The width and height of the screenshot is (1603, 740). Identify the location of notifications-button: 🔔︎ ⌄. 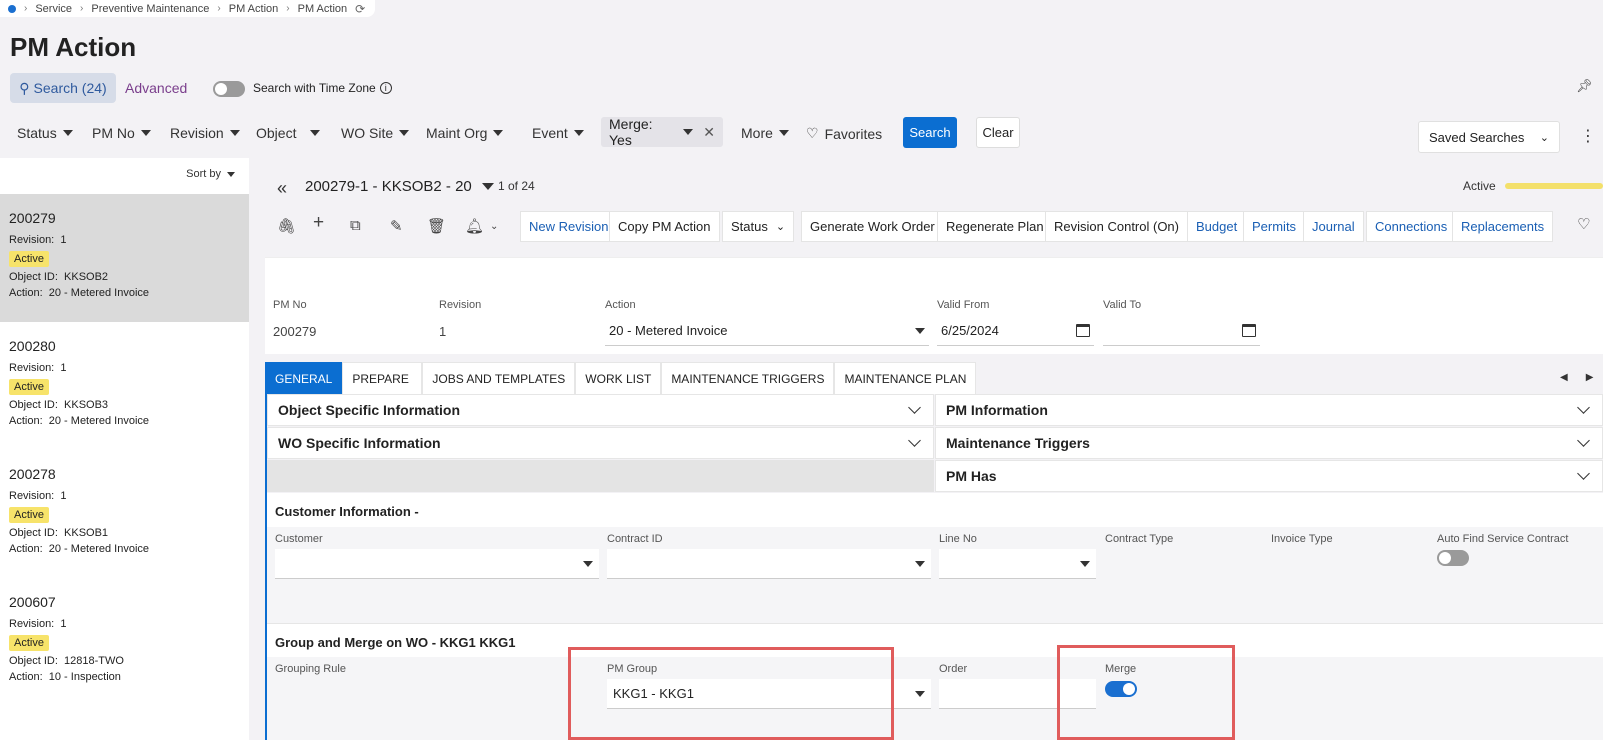
(481, 226).